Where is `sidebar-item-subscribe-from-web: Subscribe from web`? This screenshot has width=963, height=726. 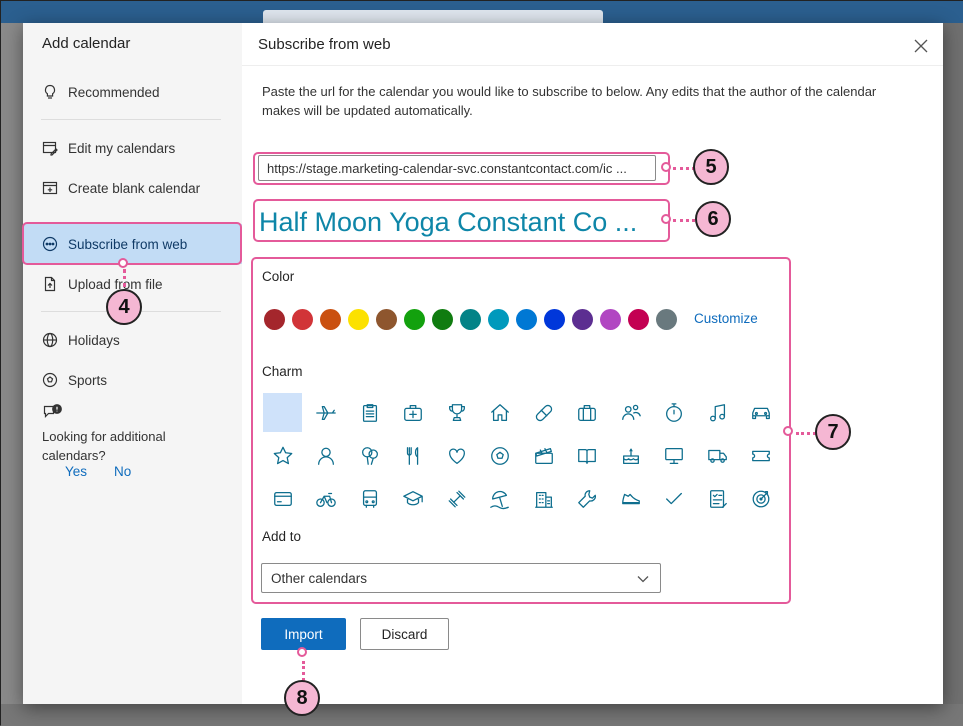 sidebar-item-subscribe-from-web: Subscribe from web is located at coordinates (132, 244).